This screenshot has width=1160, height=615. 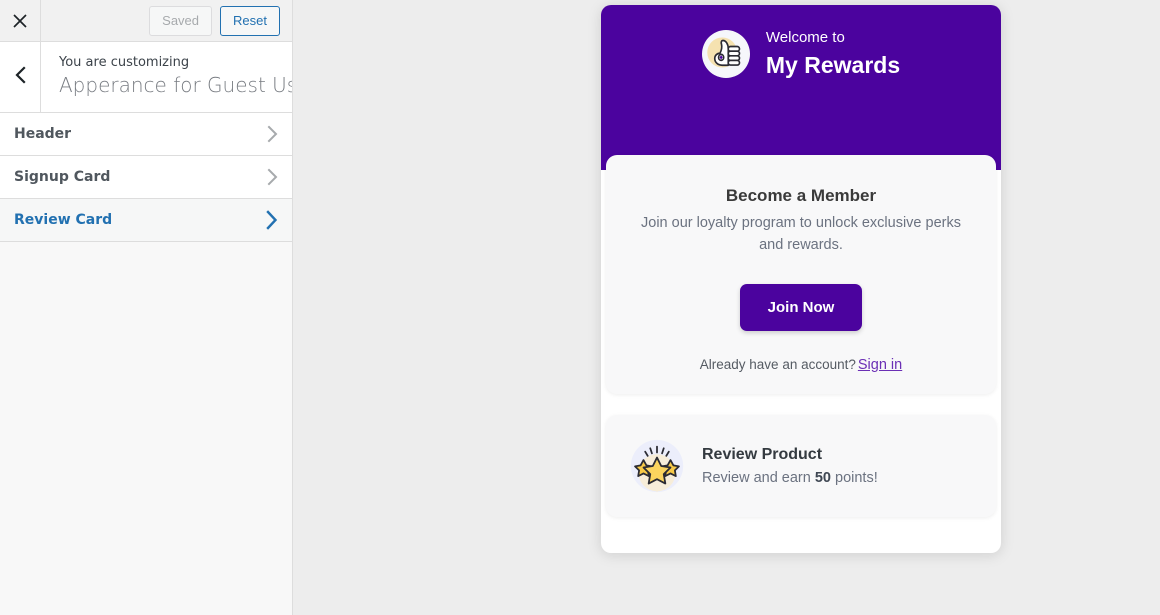 What do you see at coordinates (63, 220) in the screenshot?
I see `sidebar-item-label: Review Card` at bounding box center [63, 220].